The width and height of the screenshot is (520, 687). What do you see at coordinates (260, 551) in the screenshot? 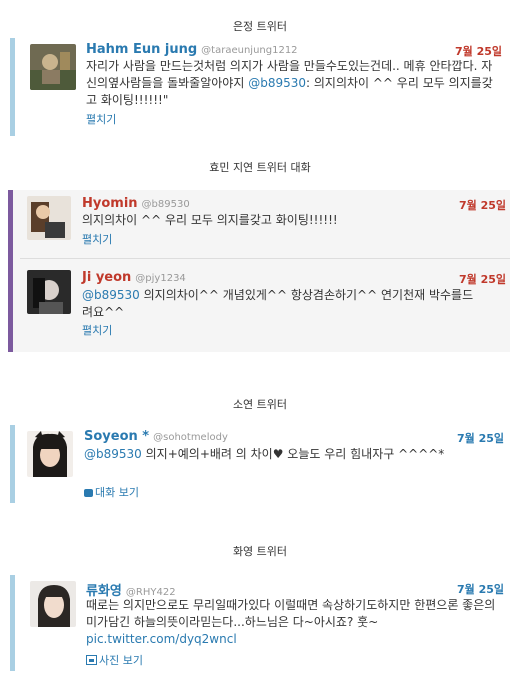
I see `section-title: 화영 트위터` at bounding box center [260, 551].